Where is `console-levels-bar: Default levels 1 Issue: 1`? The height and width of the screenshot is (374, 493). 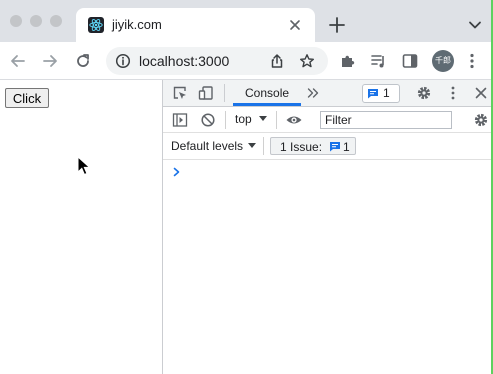 console-levels-bar: Default levels 1 Issue: 1 is located at coordinates (328, 146).